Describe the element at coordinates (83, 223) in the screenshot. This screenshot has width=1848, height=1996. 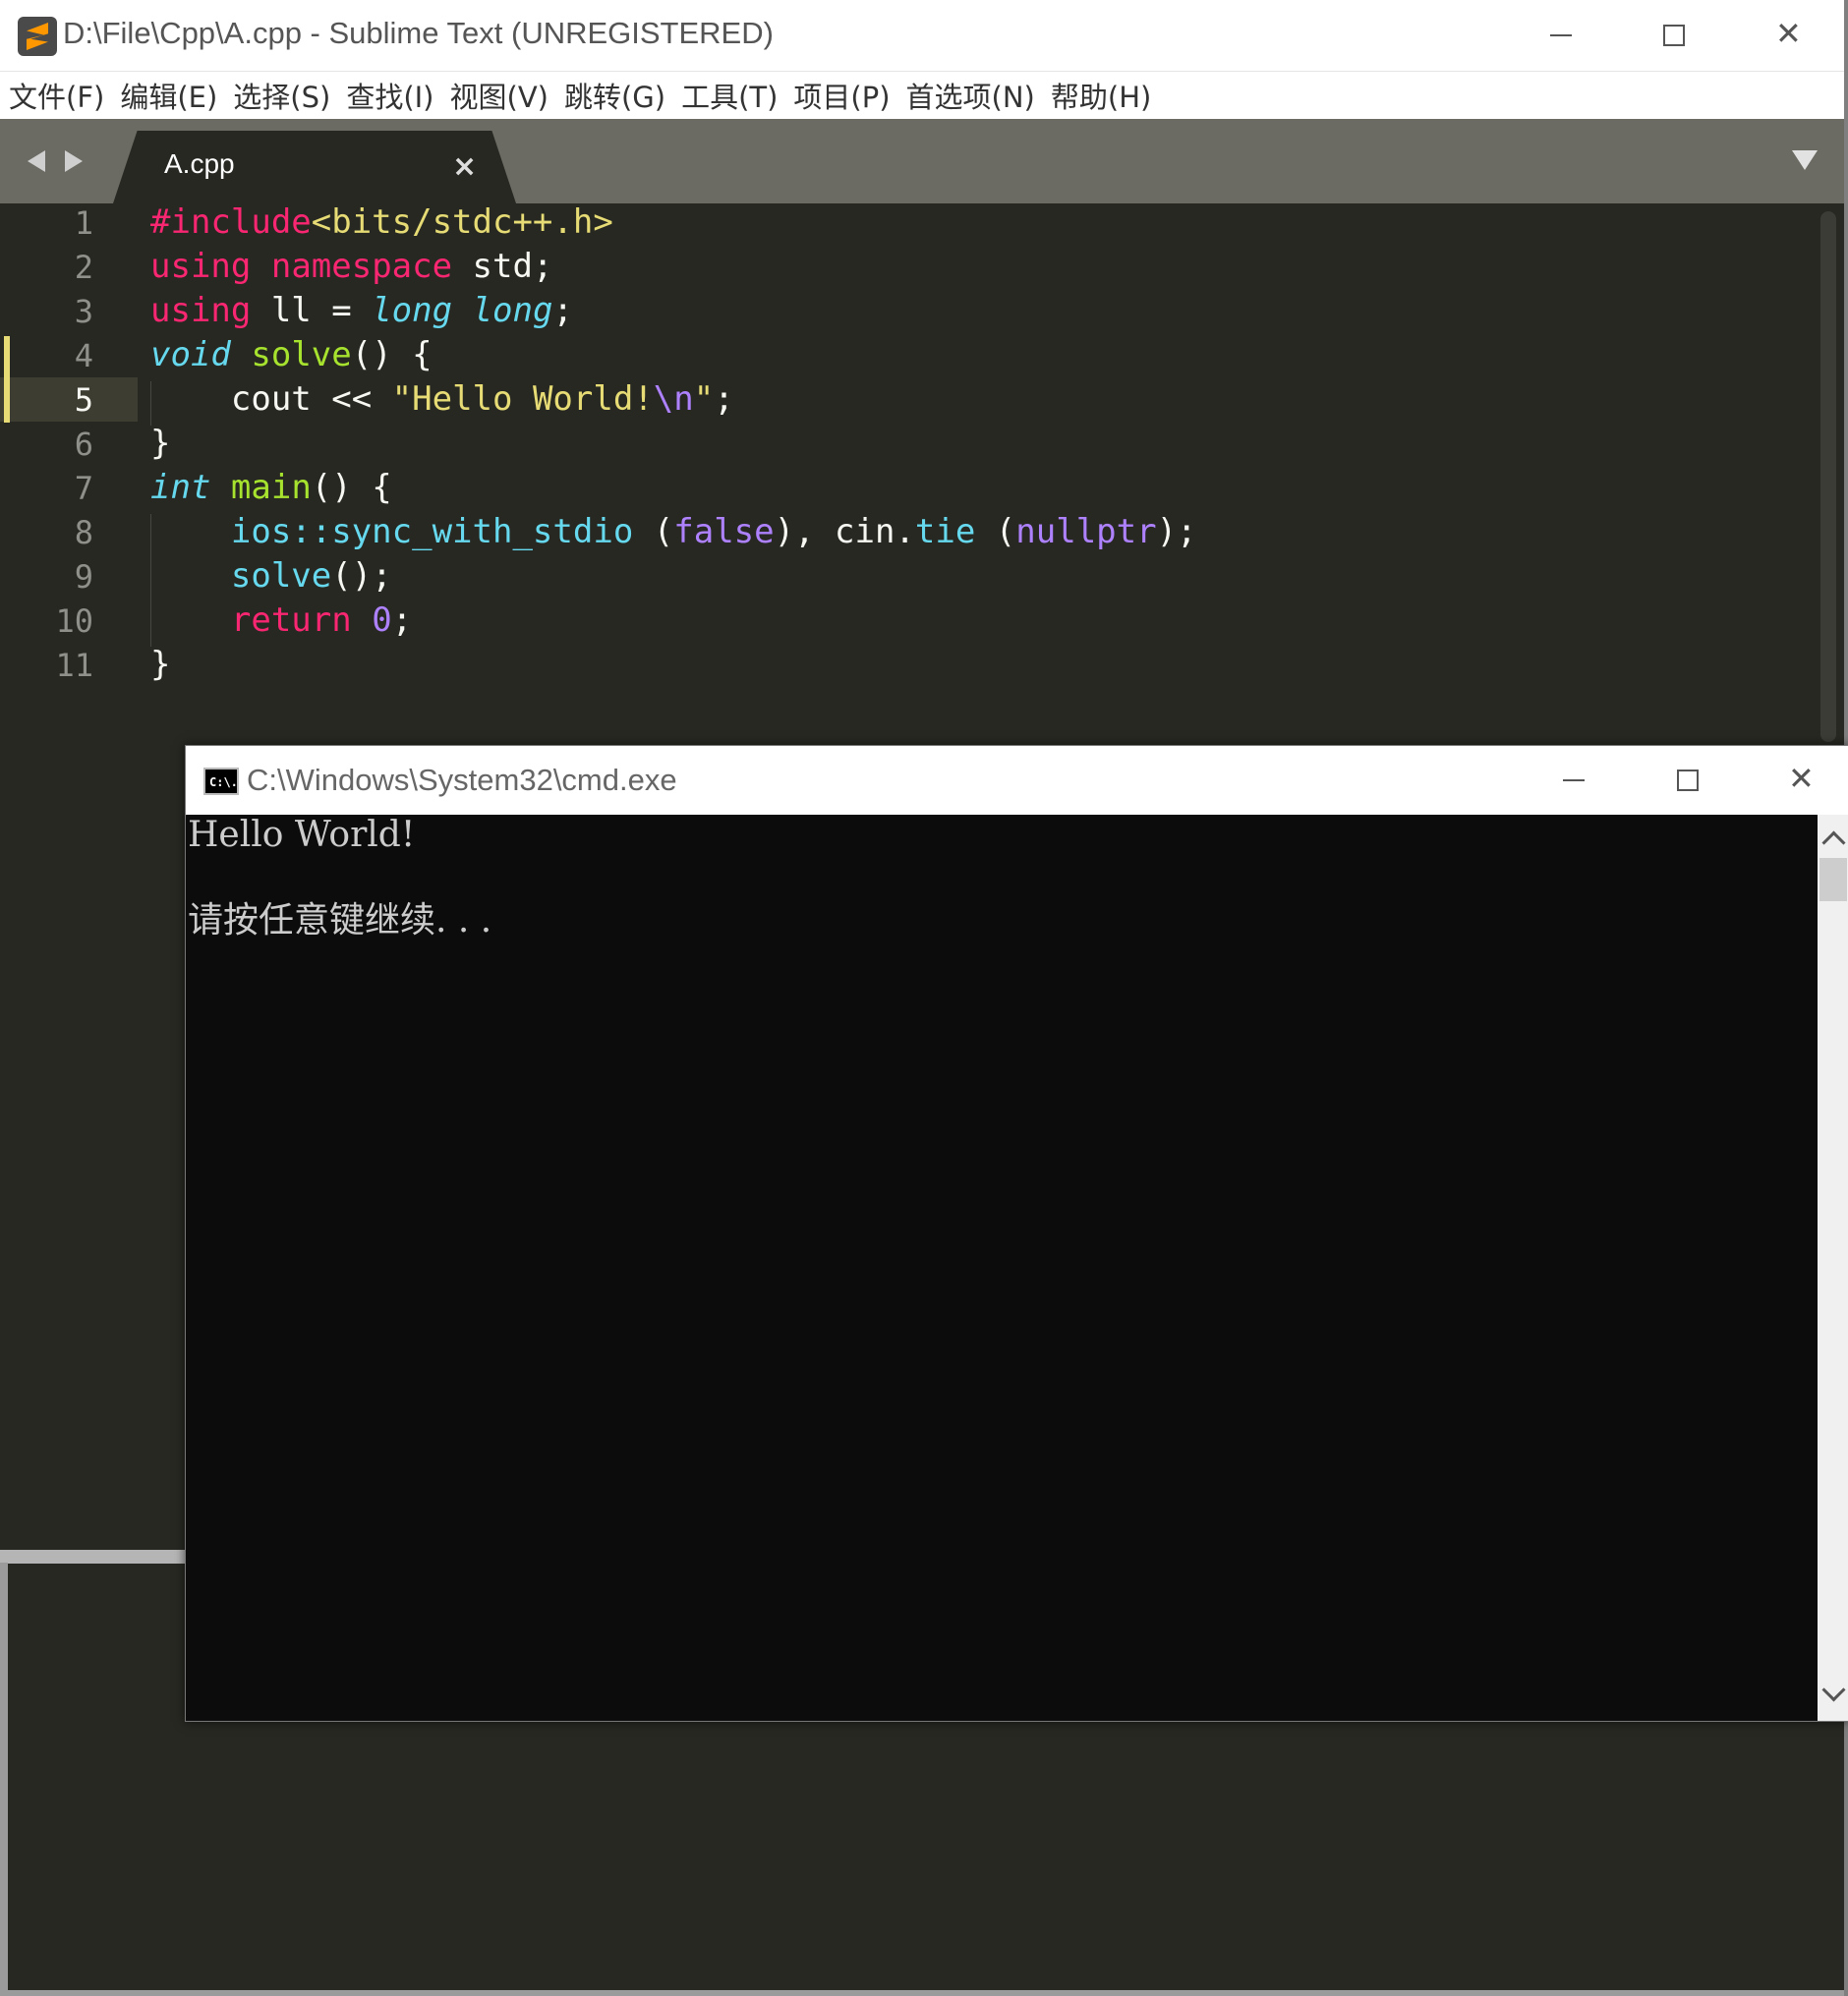
I see `line-number: 1` at that location.